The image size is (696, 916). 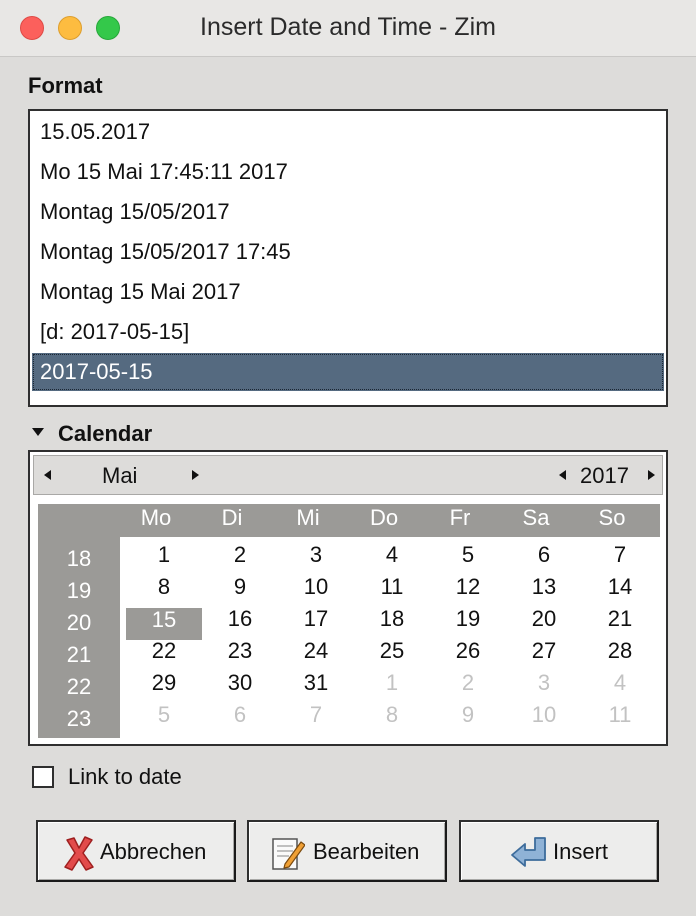 What do you see at coordinates (544, 651) in the screenshot?
I see `calendar-day: 27` at bounding box center [544, 651].